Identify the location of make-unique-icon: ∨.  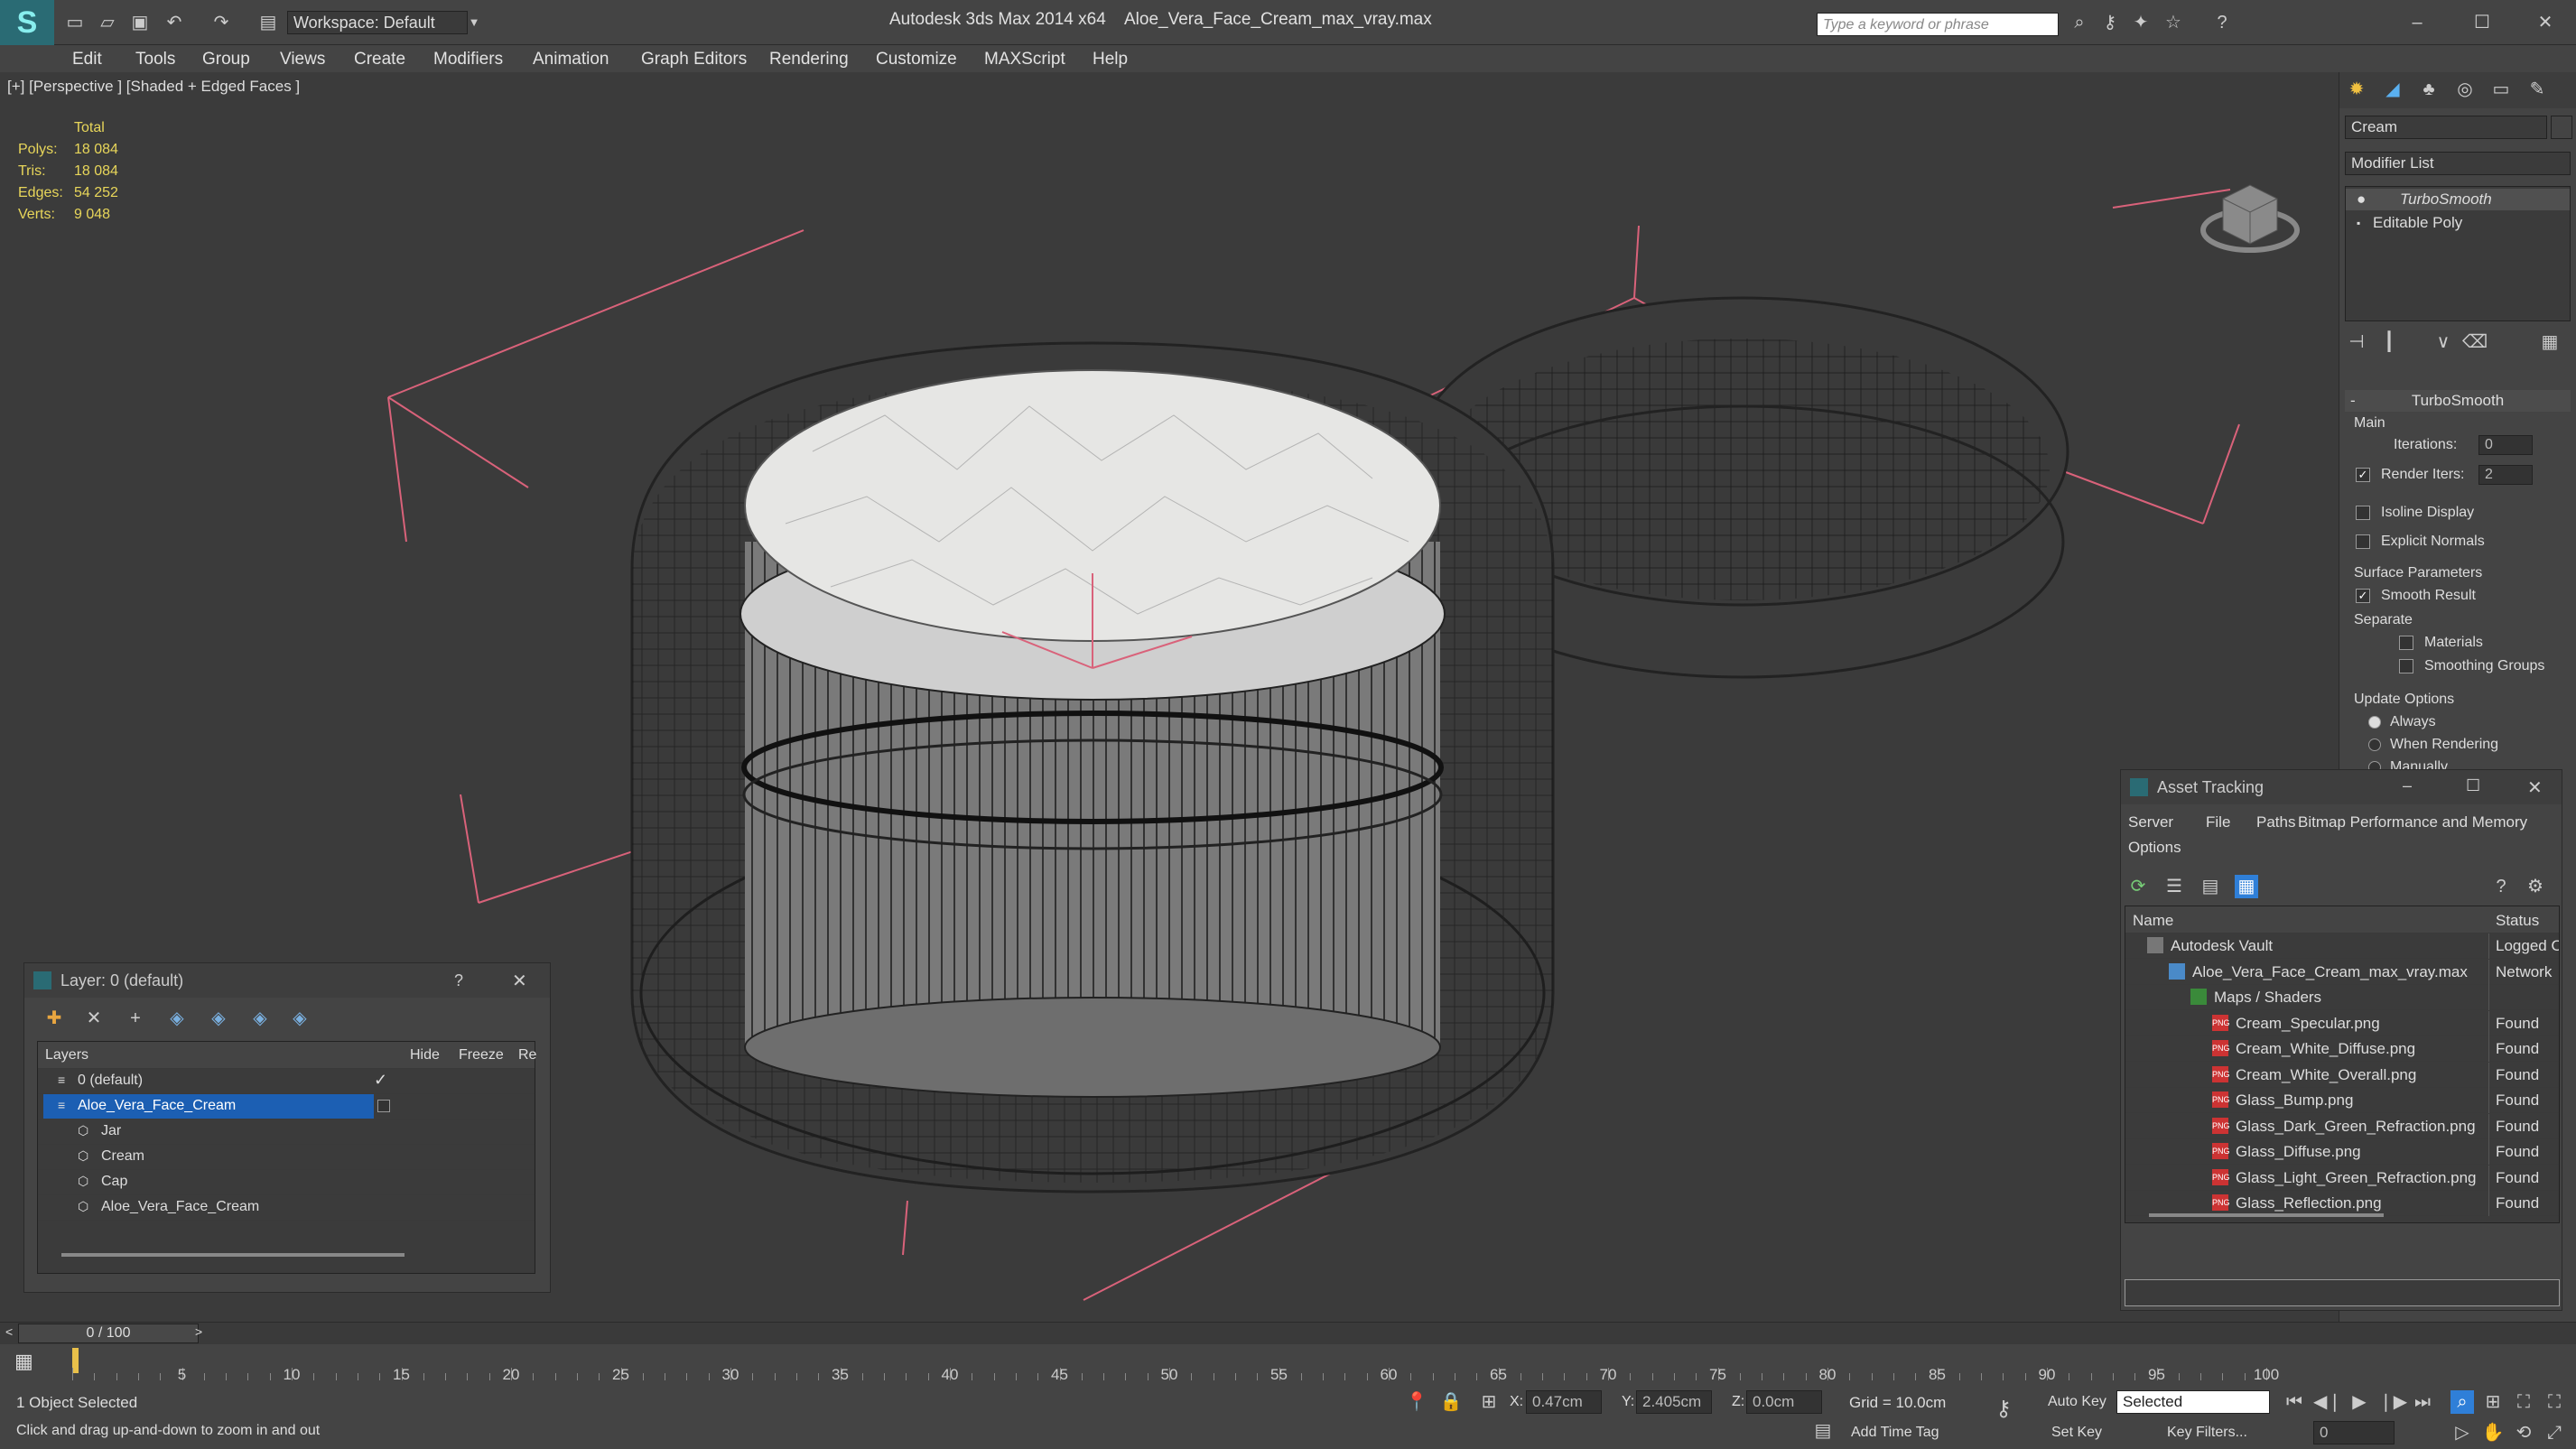
(2443, 342).